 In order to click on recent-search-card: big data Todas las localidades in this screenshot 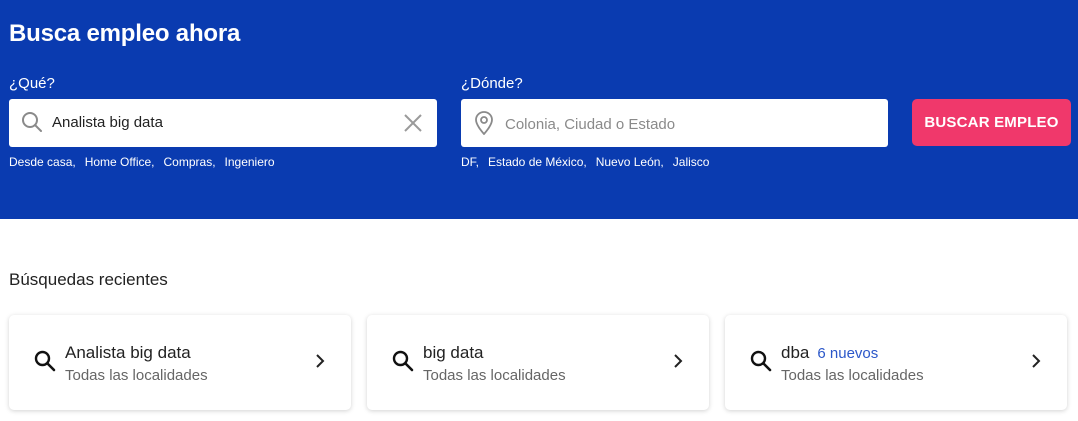, I will do `click(538, 362)`.